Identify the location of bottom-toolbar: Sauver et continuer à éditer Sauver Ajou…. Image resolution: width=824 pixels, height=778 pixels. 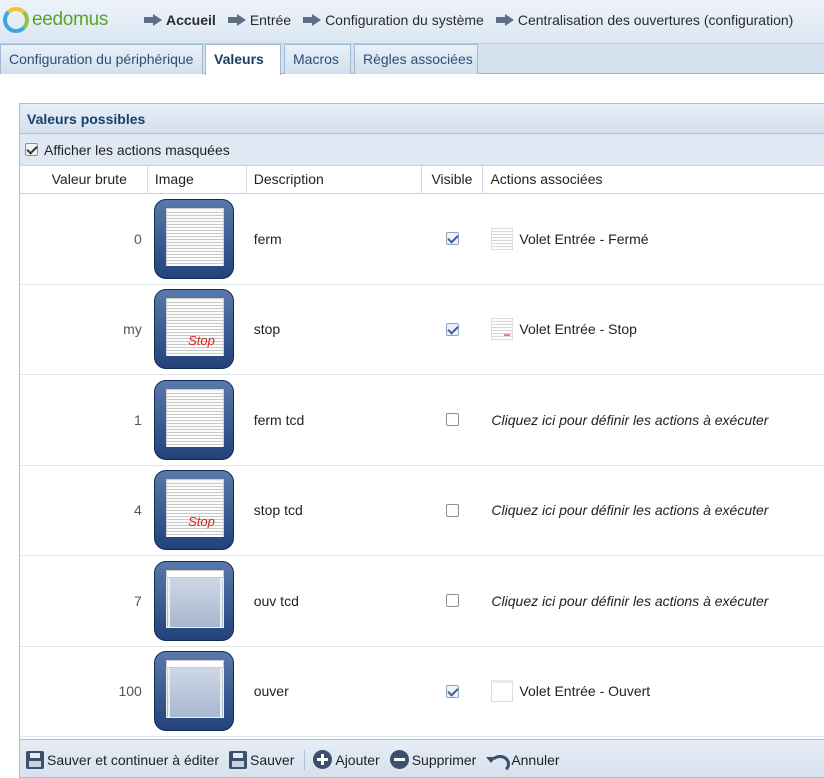
(422, 758).